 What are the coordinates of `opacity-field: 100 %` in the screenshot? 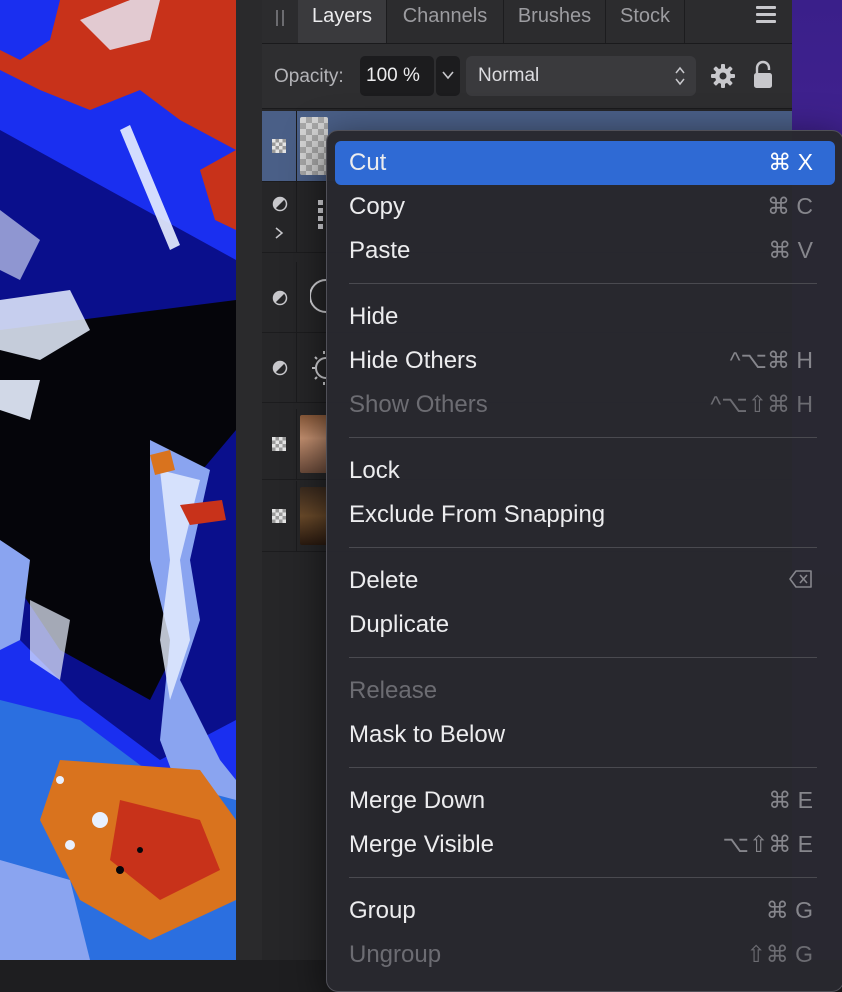 It's located at (397, 76).